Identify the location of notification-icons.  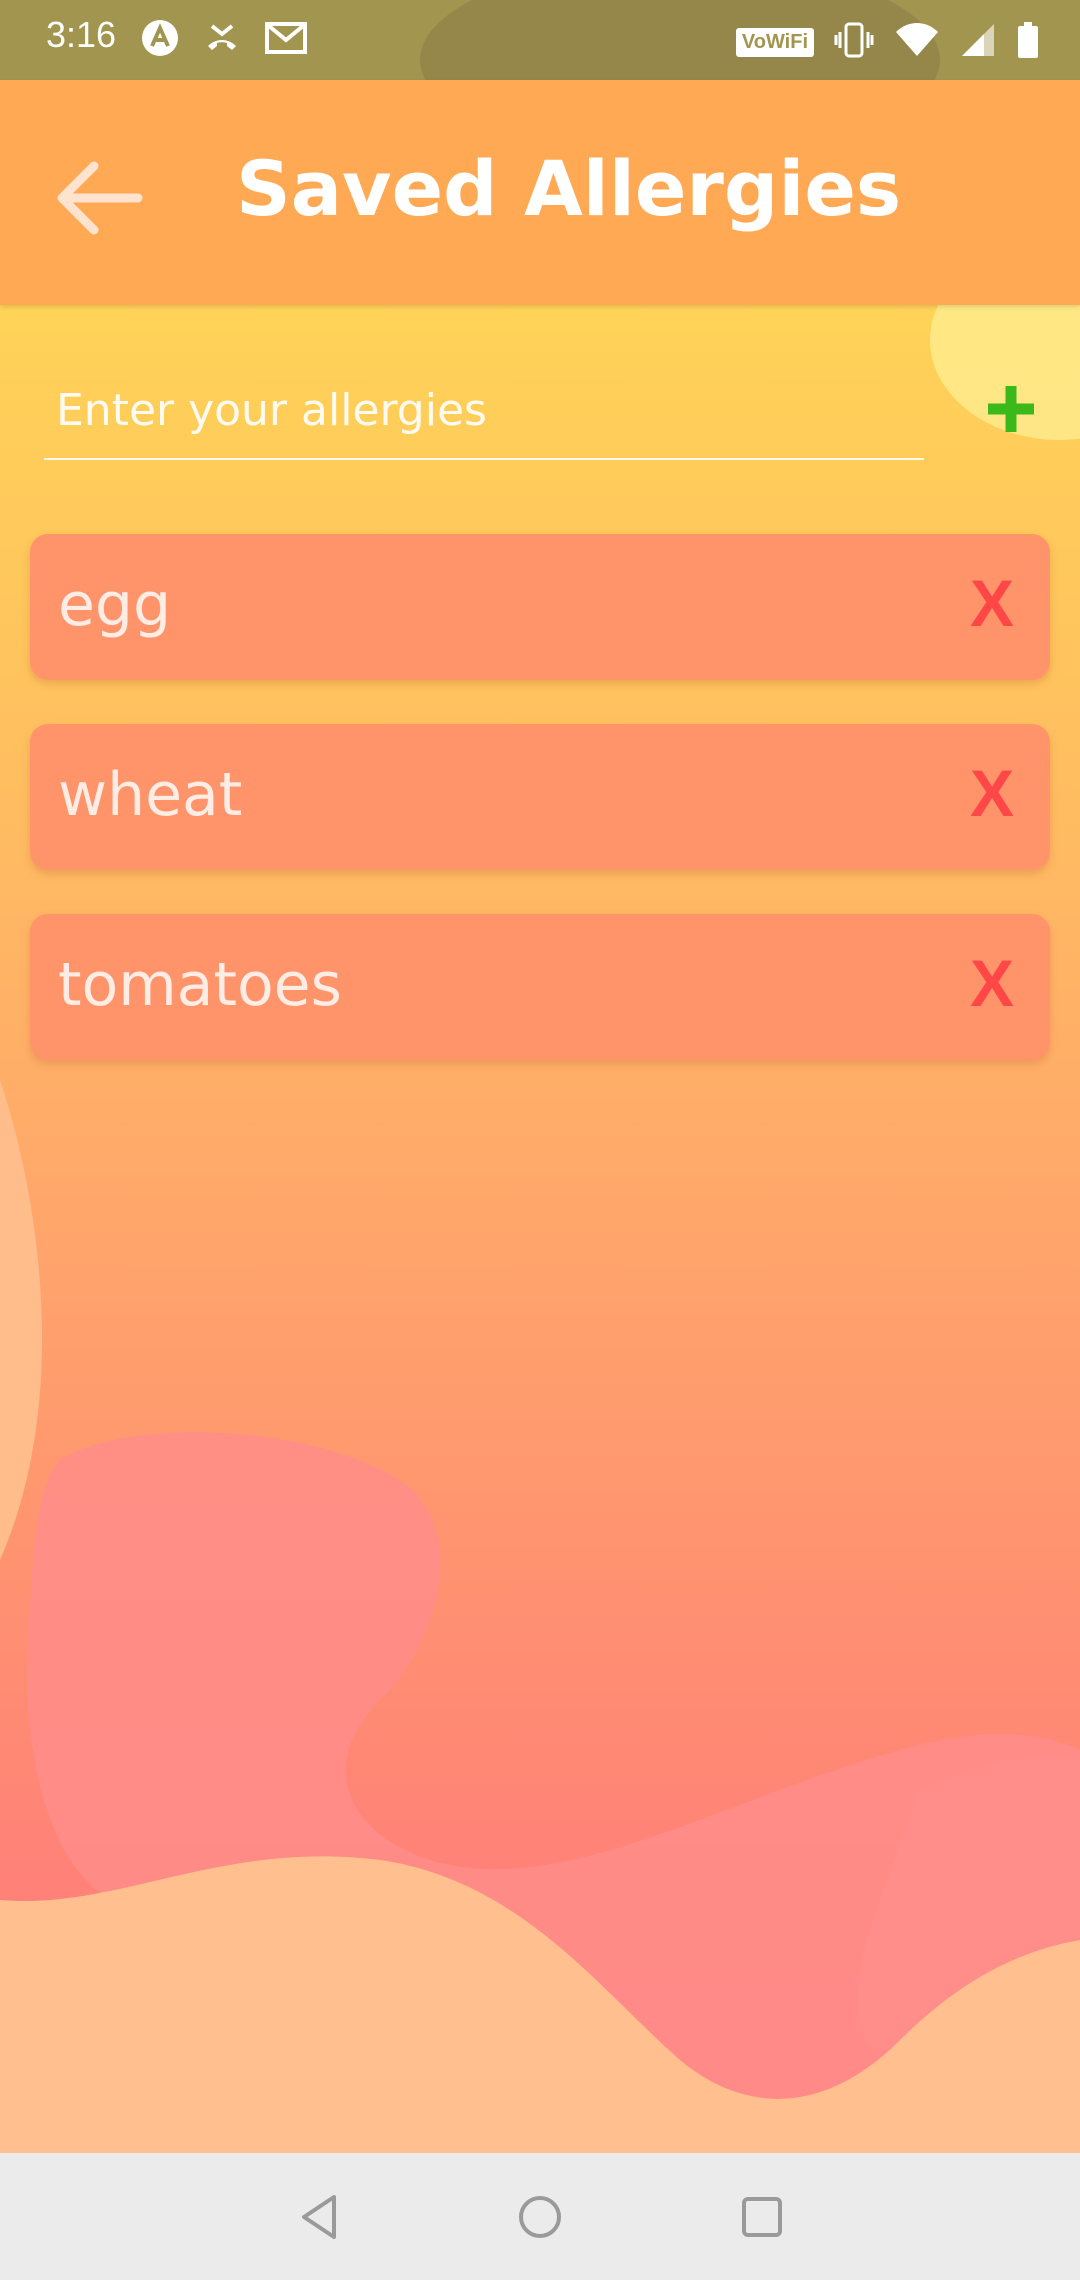
(224, 40).